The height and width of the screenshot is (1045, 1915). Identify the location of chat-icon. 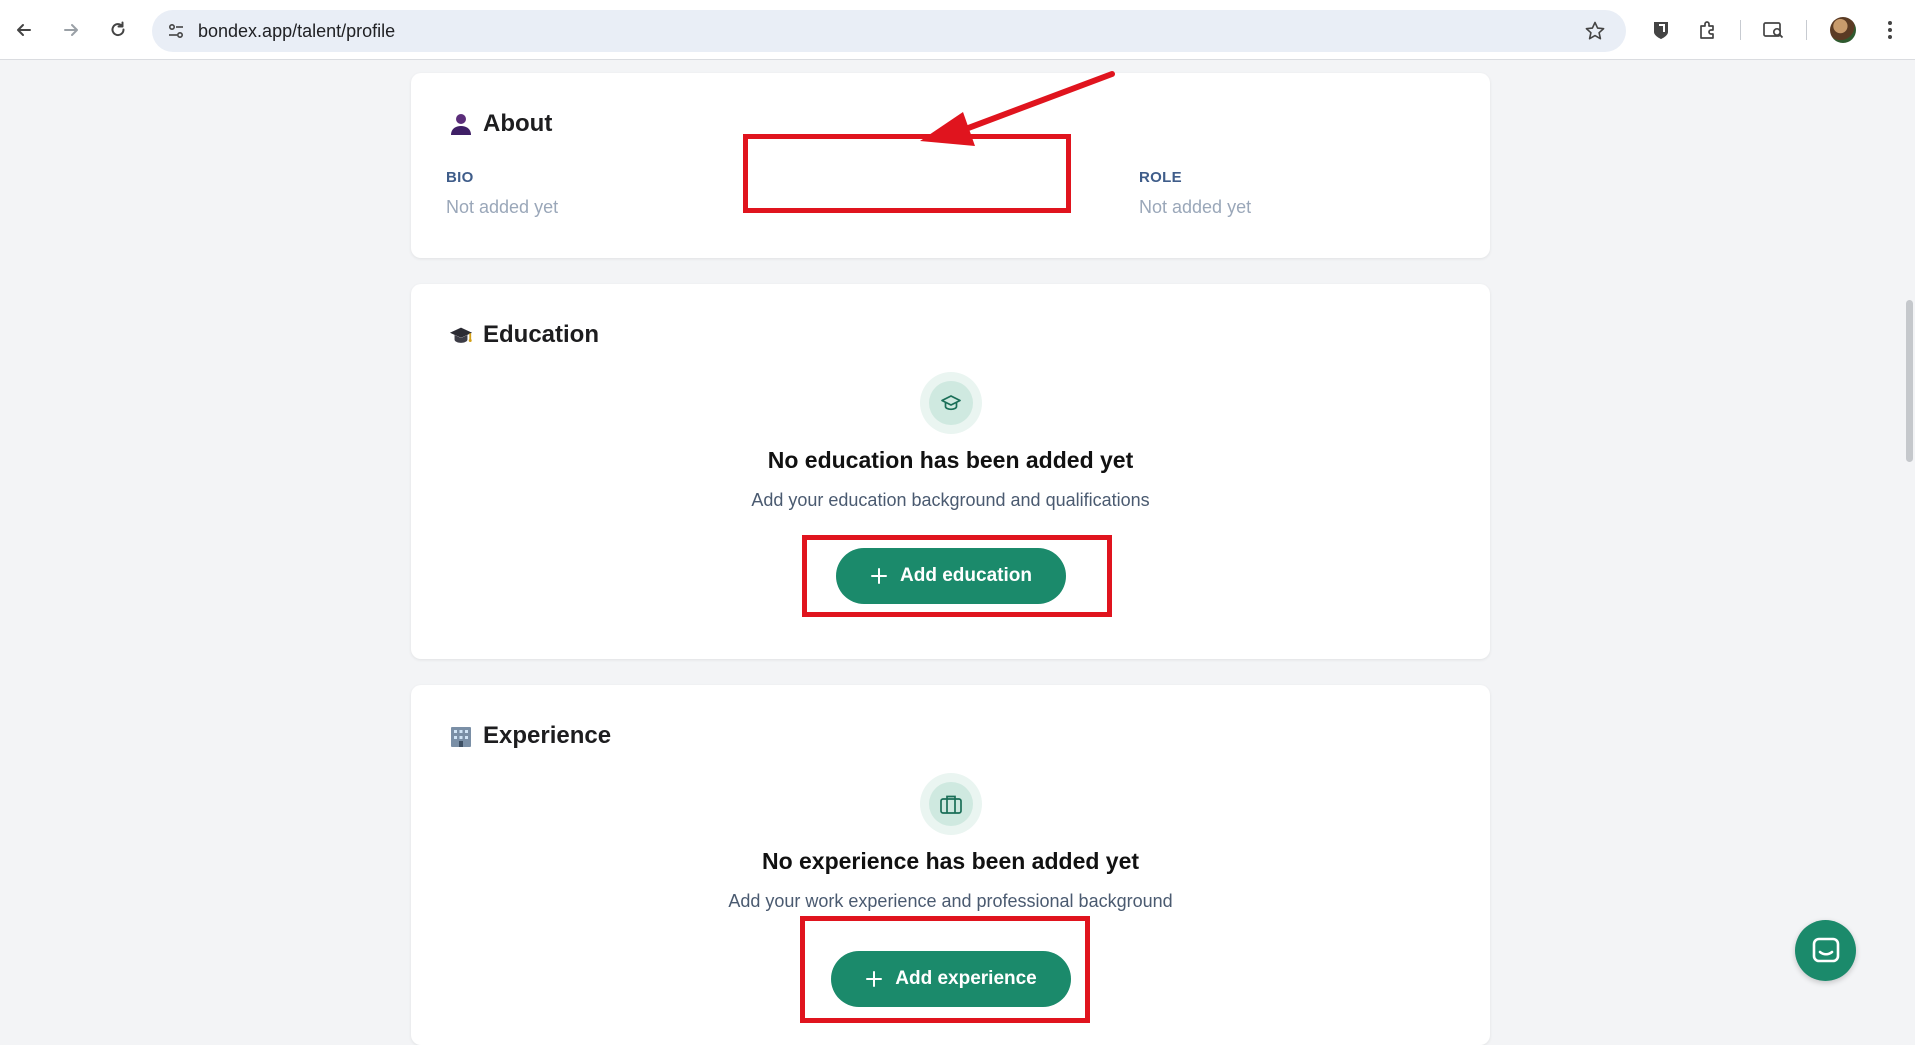
(1825, 949).